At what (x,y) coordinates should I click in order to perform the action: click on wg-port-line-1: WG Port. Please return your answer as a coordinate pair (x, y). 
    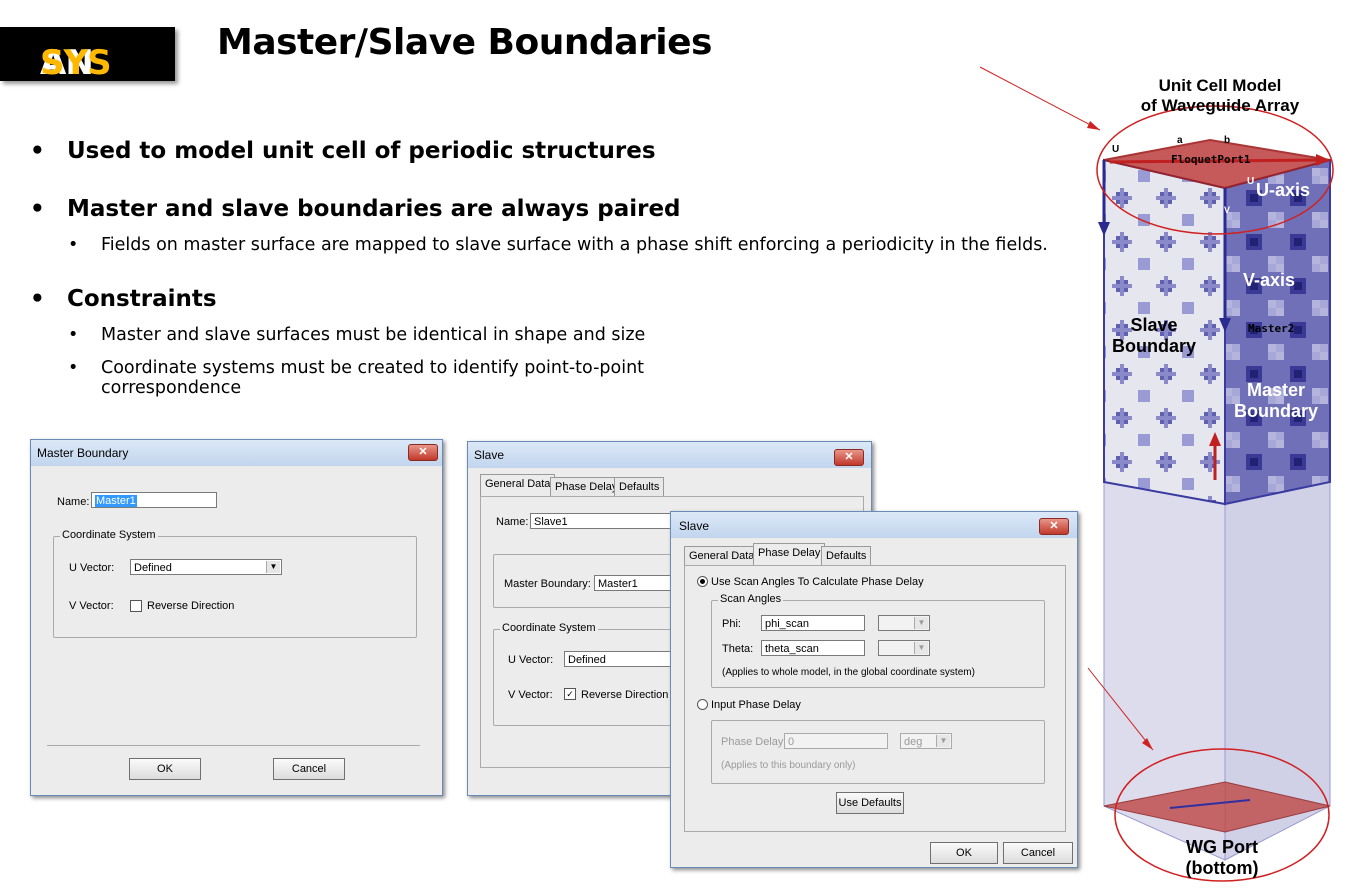
    Looking at the image, I should click on (1222, 847).